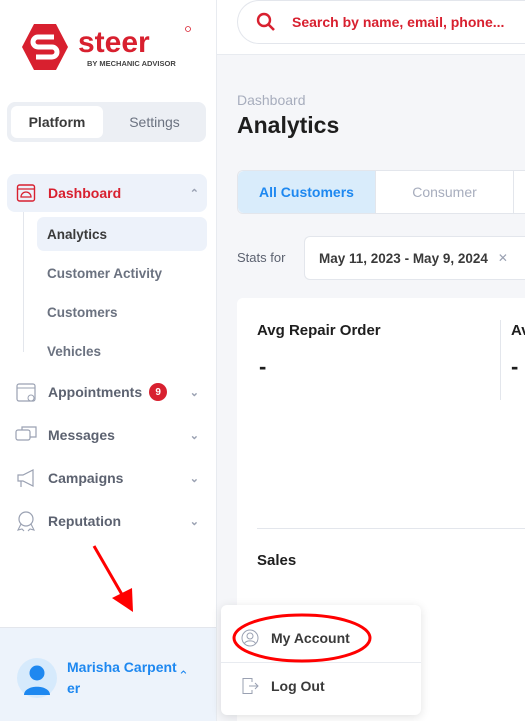  What do you see at coordinates (109, 572) in the screenshot?
I see `annotation-arrow` at bounding box center [109, 572].